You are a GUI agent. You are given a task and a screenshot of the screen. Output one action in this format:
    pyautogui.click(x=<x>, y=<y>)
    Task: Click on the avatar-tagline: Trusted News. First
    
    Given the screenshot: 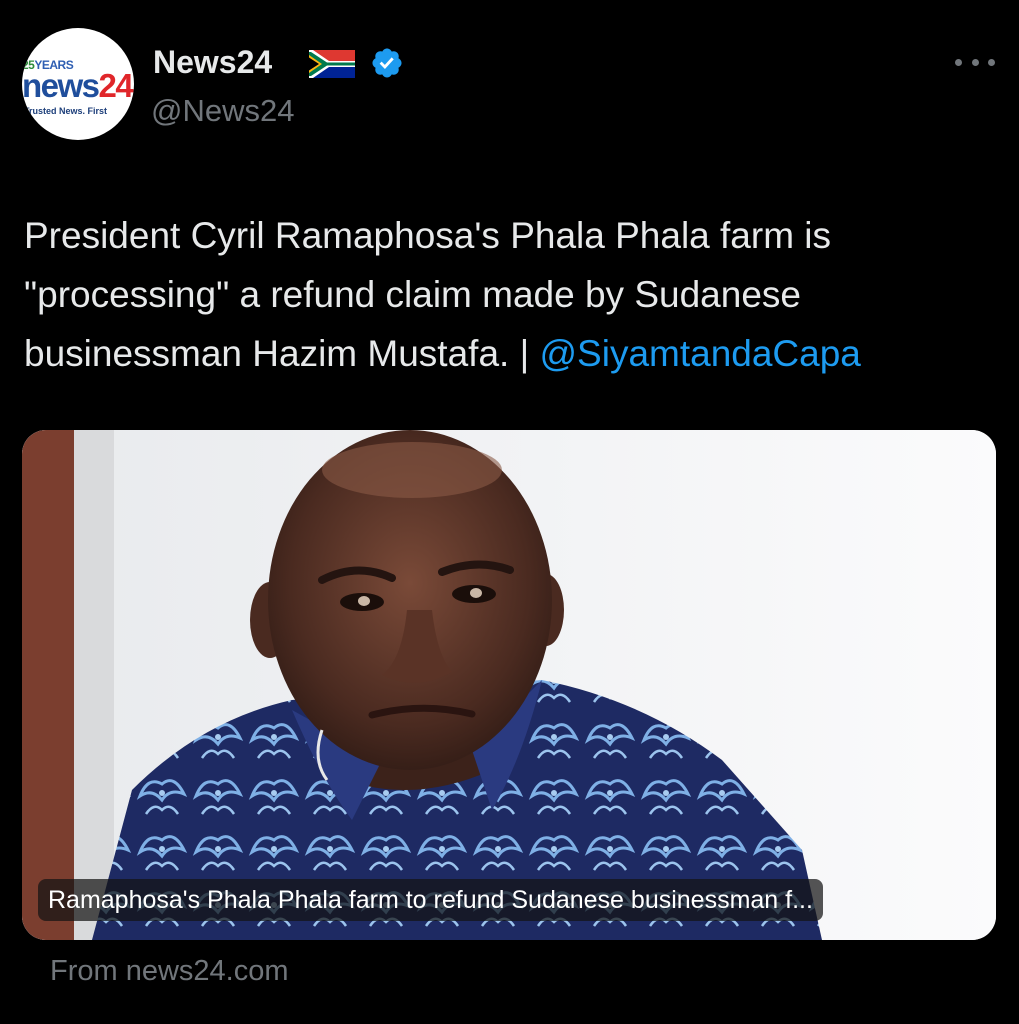 What is the action you would take?
    pyautogui.click(x=66, y=111)
    